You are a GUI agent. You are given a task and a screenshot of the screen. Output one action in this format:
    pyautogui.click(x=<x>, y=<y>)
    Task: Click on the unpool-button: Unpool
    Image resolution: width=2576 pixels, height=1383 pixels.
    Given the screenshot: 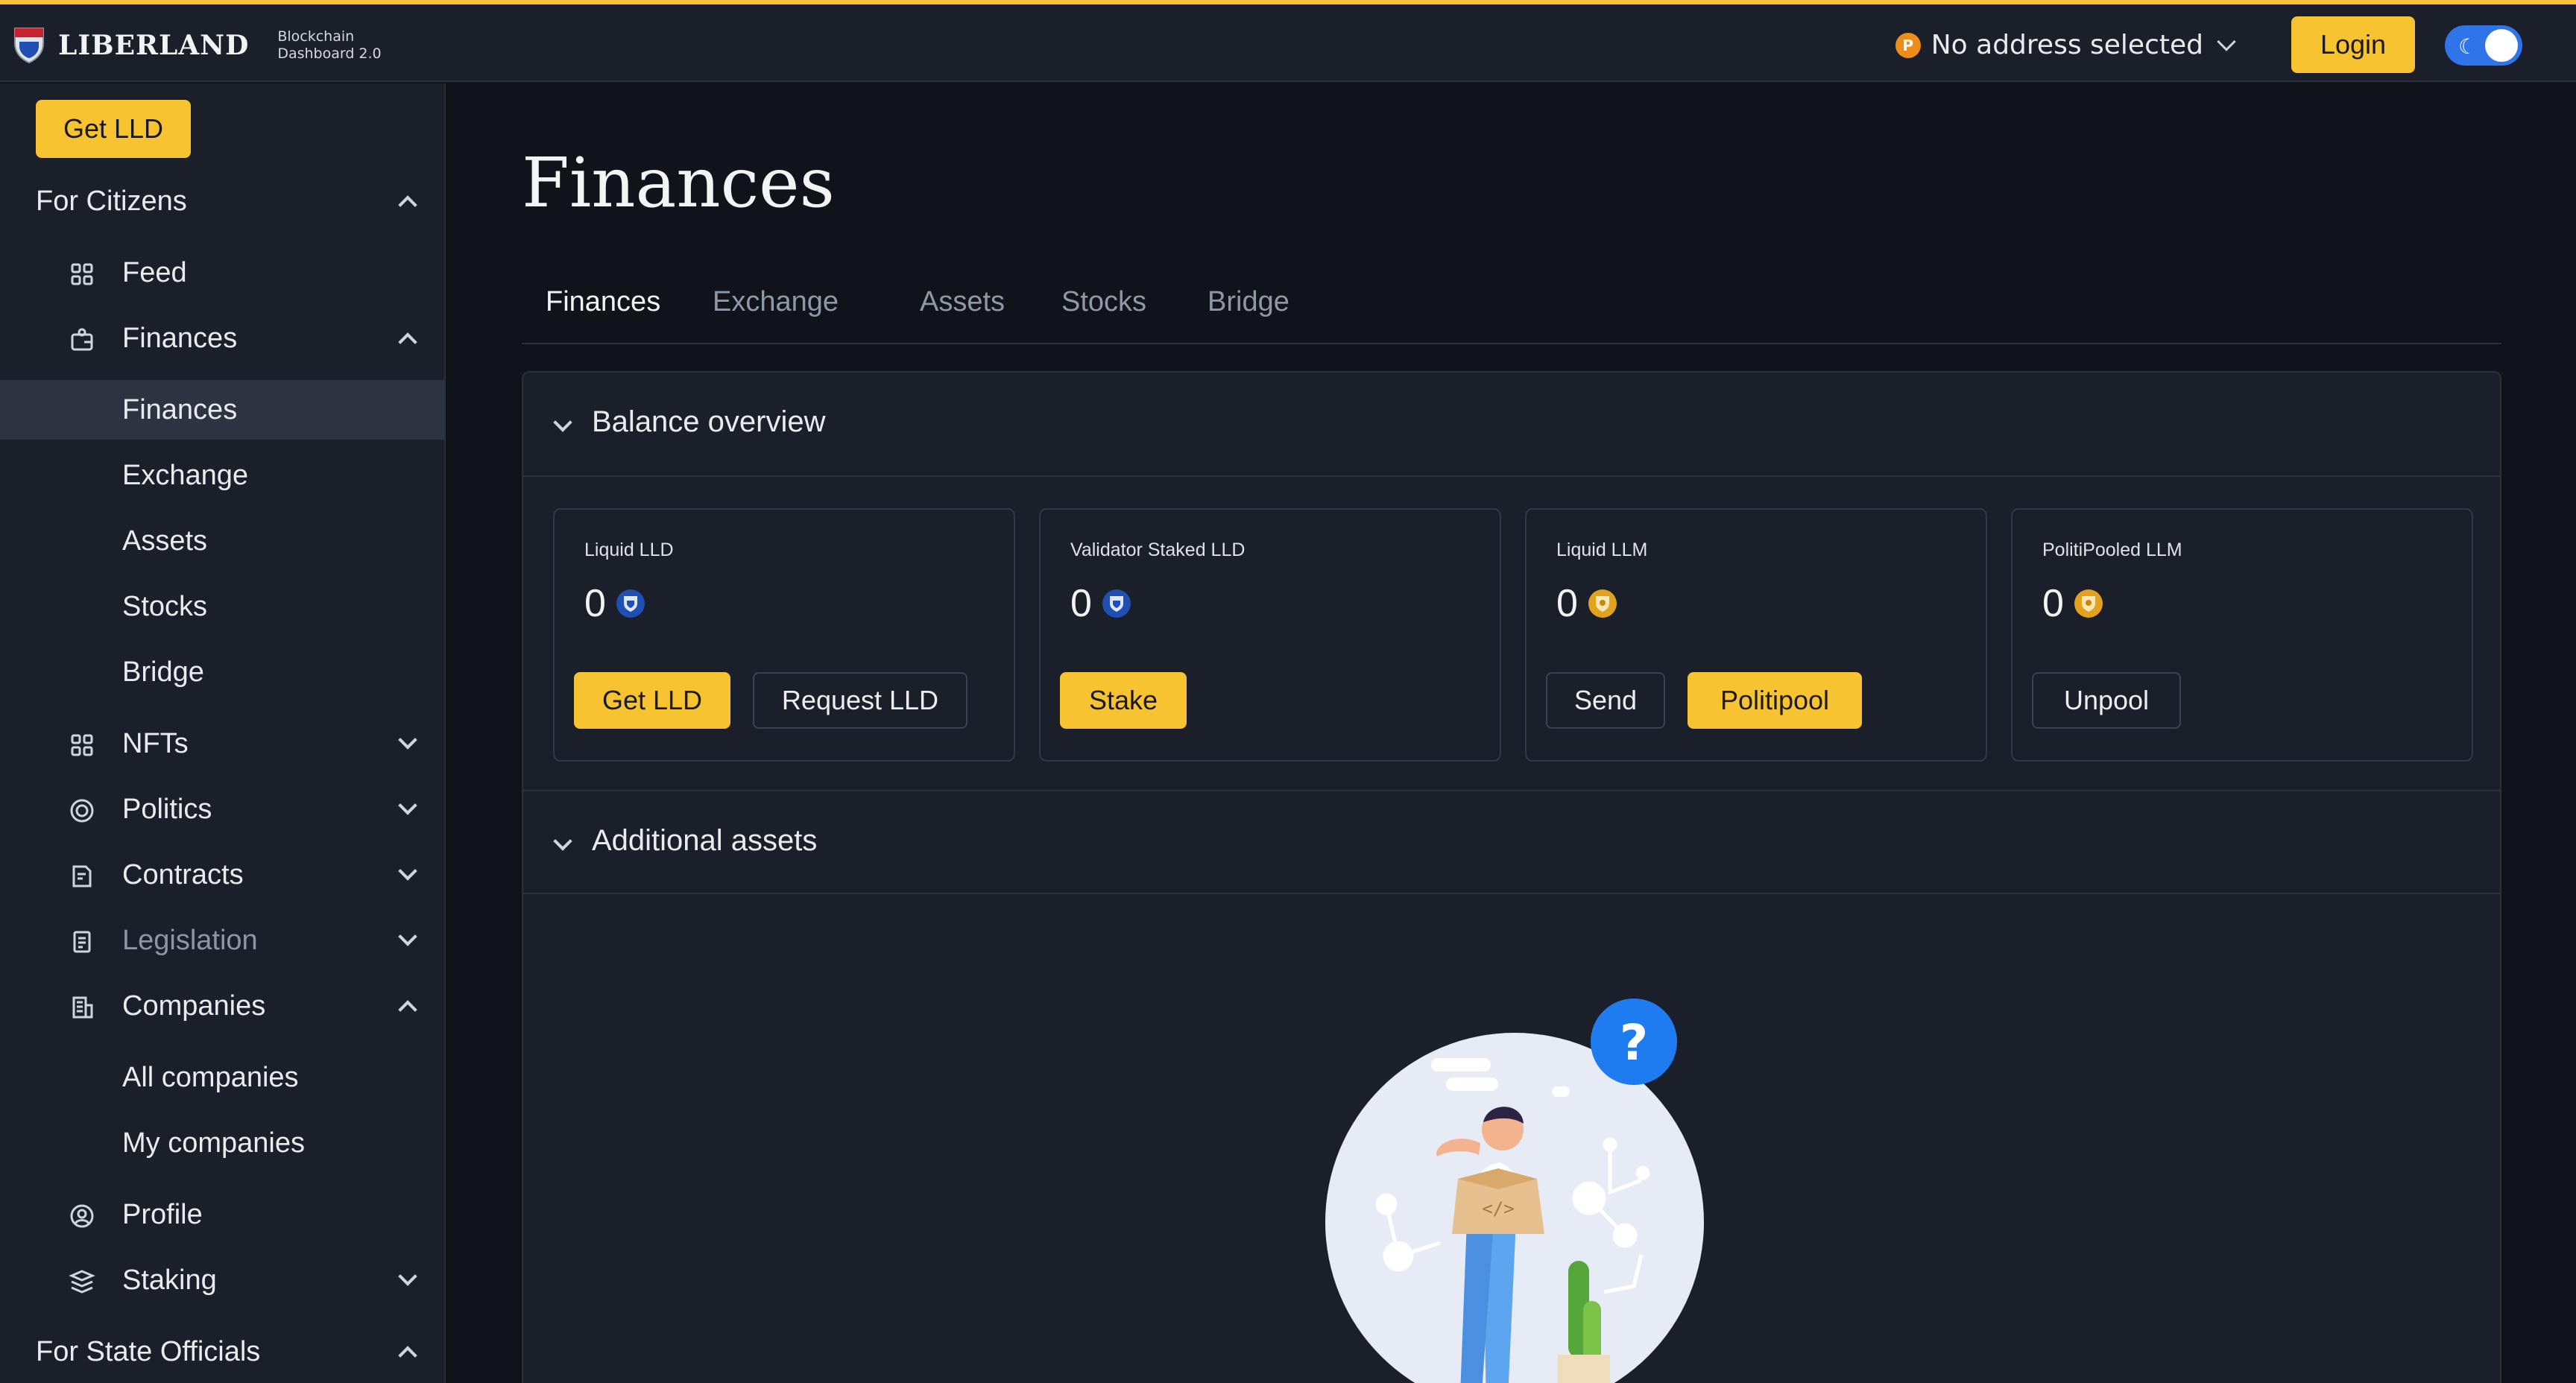 What is the action you would take?
    pyautogui.click(x=2106, y=700)
    